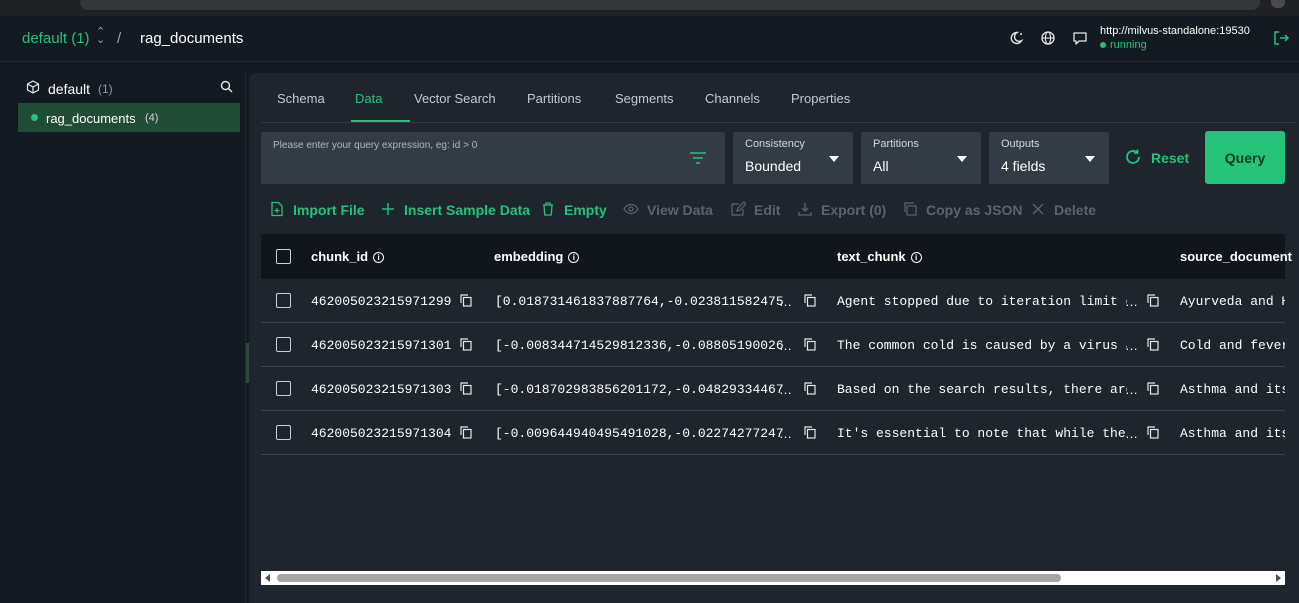  I want to click on tab-data: Data, so click(368, 98).